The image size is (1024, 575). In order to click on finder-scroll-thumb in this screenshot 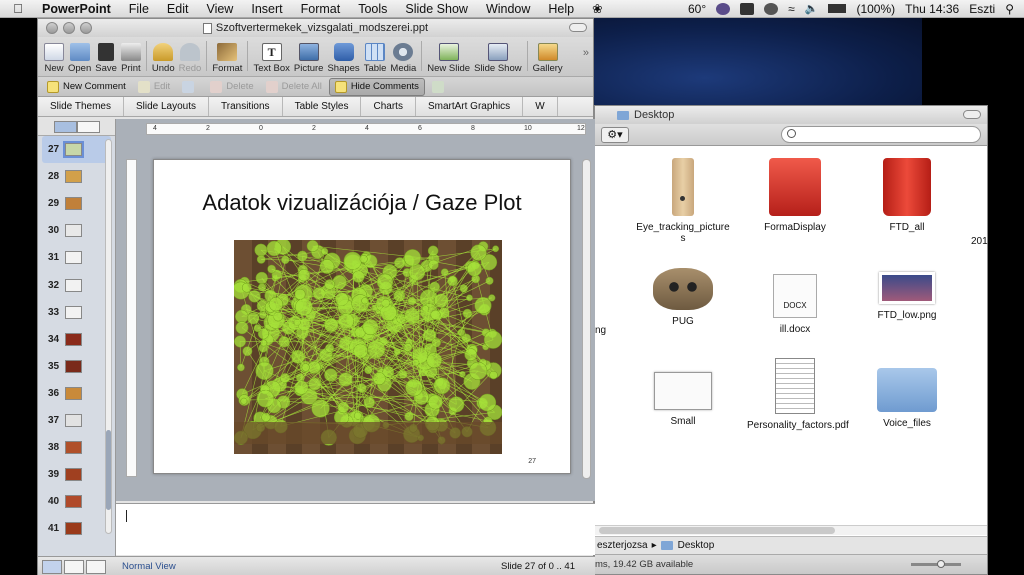, I will do `click(717, 530)`.